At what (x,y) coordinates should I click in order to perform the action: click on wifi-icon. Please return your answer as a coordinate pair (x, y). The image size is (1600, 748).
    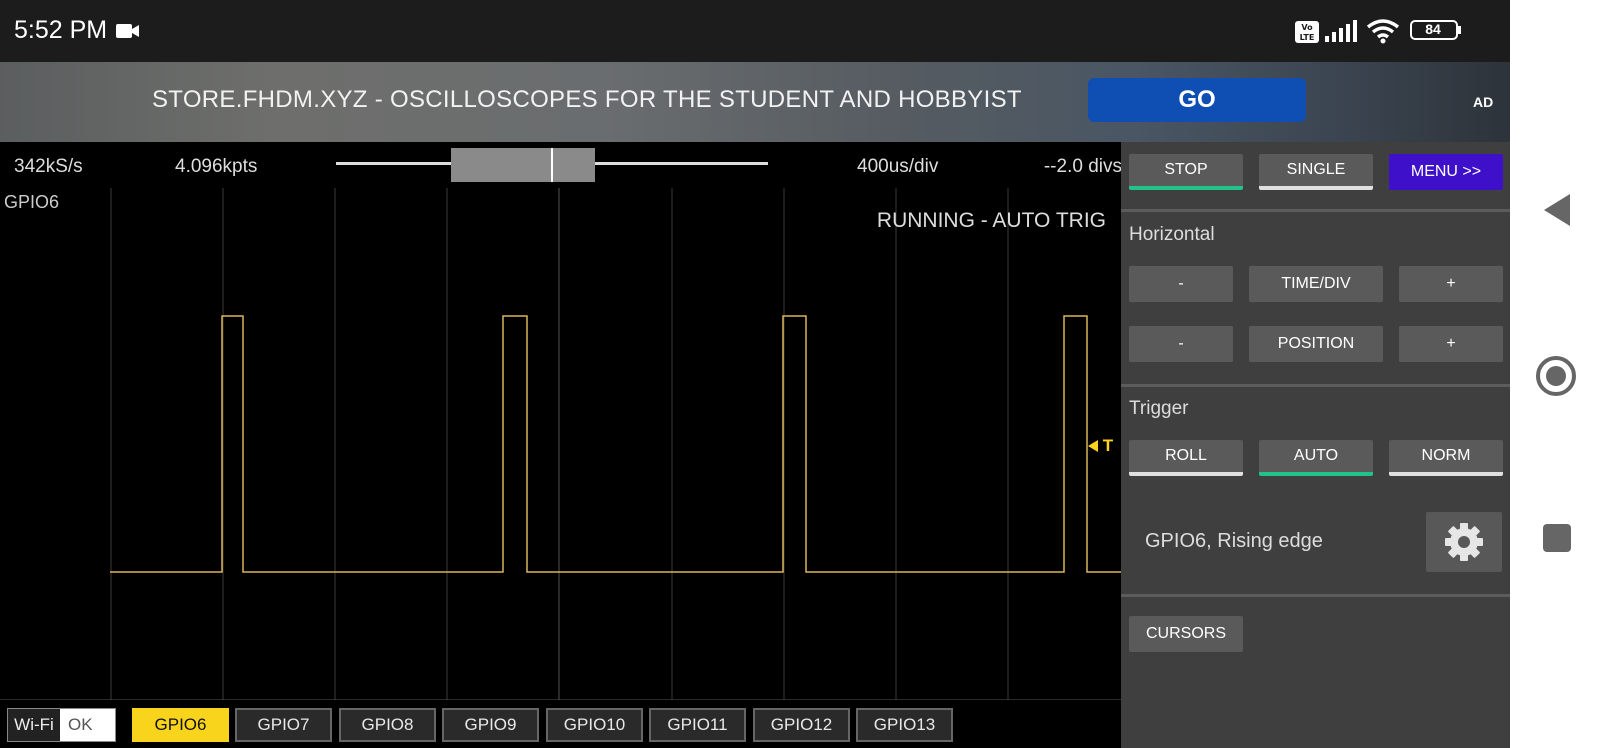
    Looking at the image, I should click on (1383, 31).